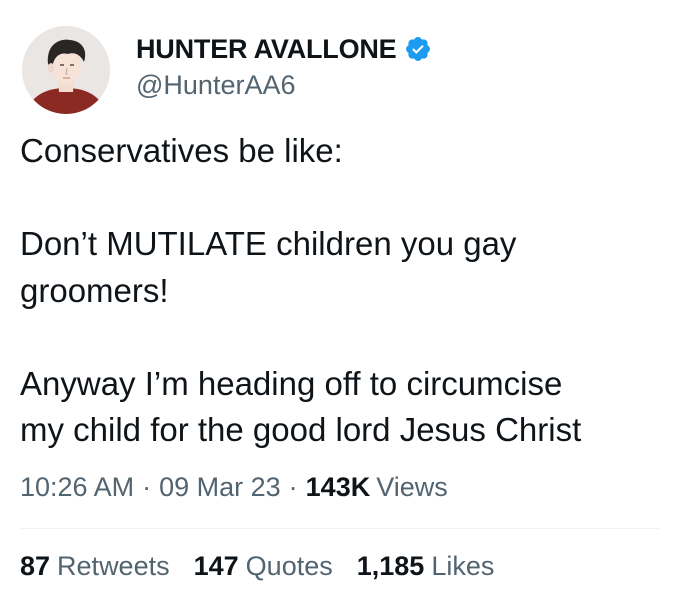 Image resolution: width=680 pixels, height=607 pixels. I want to click on likes-count: 1,185, so click(390, 566).